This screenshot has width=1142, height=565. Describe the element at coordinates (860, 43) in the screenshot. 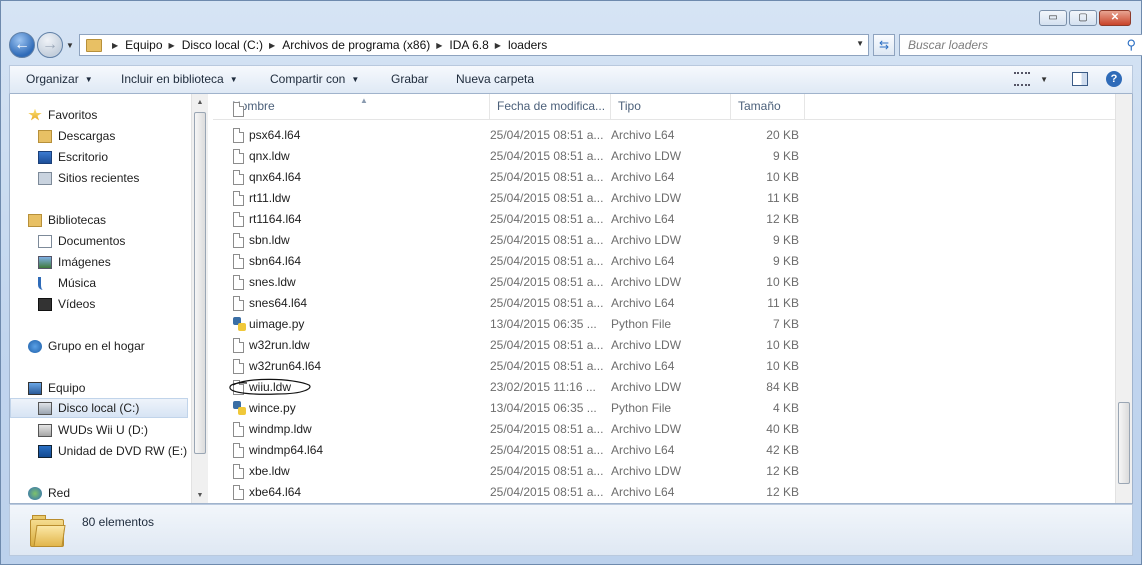

I see `address-dropdown-icon: ▼` at that location.